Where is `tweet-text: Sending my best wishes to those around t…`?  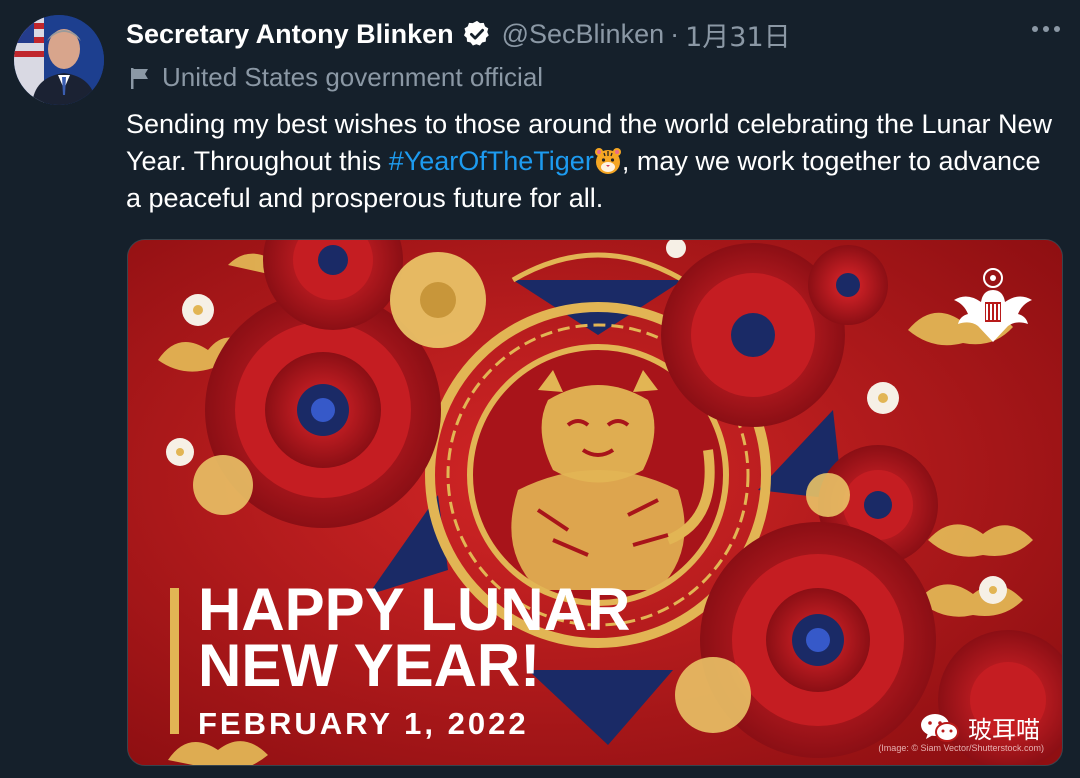 tweet-text: Sending my best wishes to those around t… is located at coordinates (591, 161).